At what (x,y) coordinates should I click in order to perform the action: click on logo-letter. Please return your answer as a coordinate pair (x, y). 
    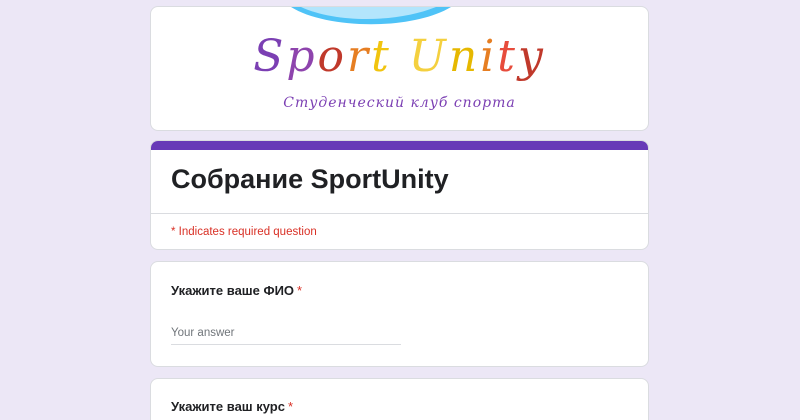
    Looking at the image, I should click on (400, 56).